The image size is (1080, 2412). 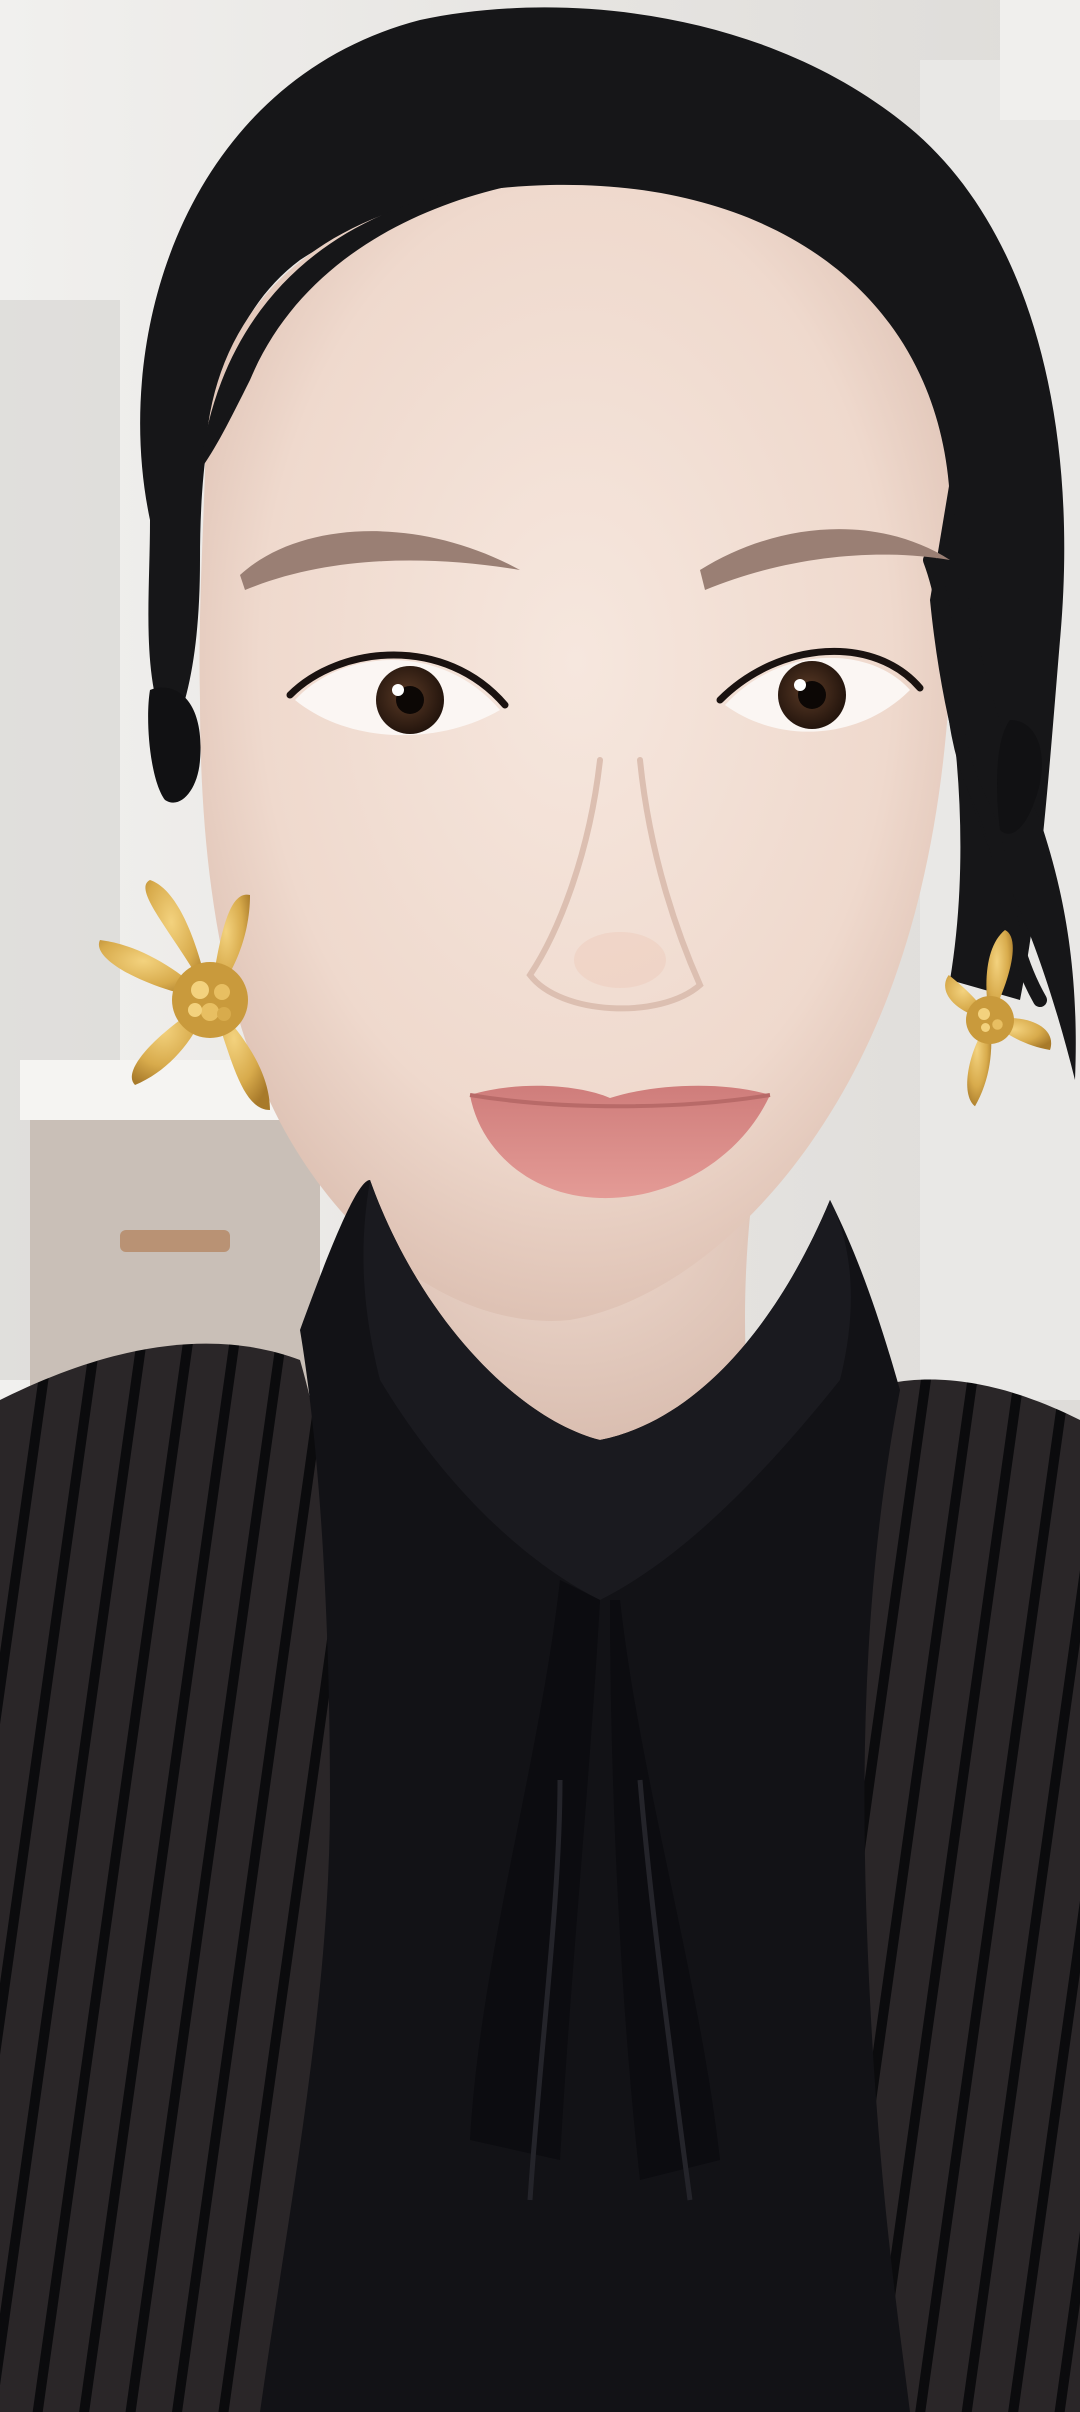 What do you see at coordinates (175, 1241) in the screenshot?
I see `cabinet-handle` at bounding box center [175, 1241].